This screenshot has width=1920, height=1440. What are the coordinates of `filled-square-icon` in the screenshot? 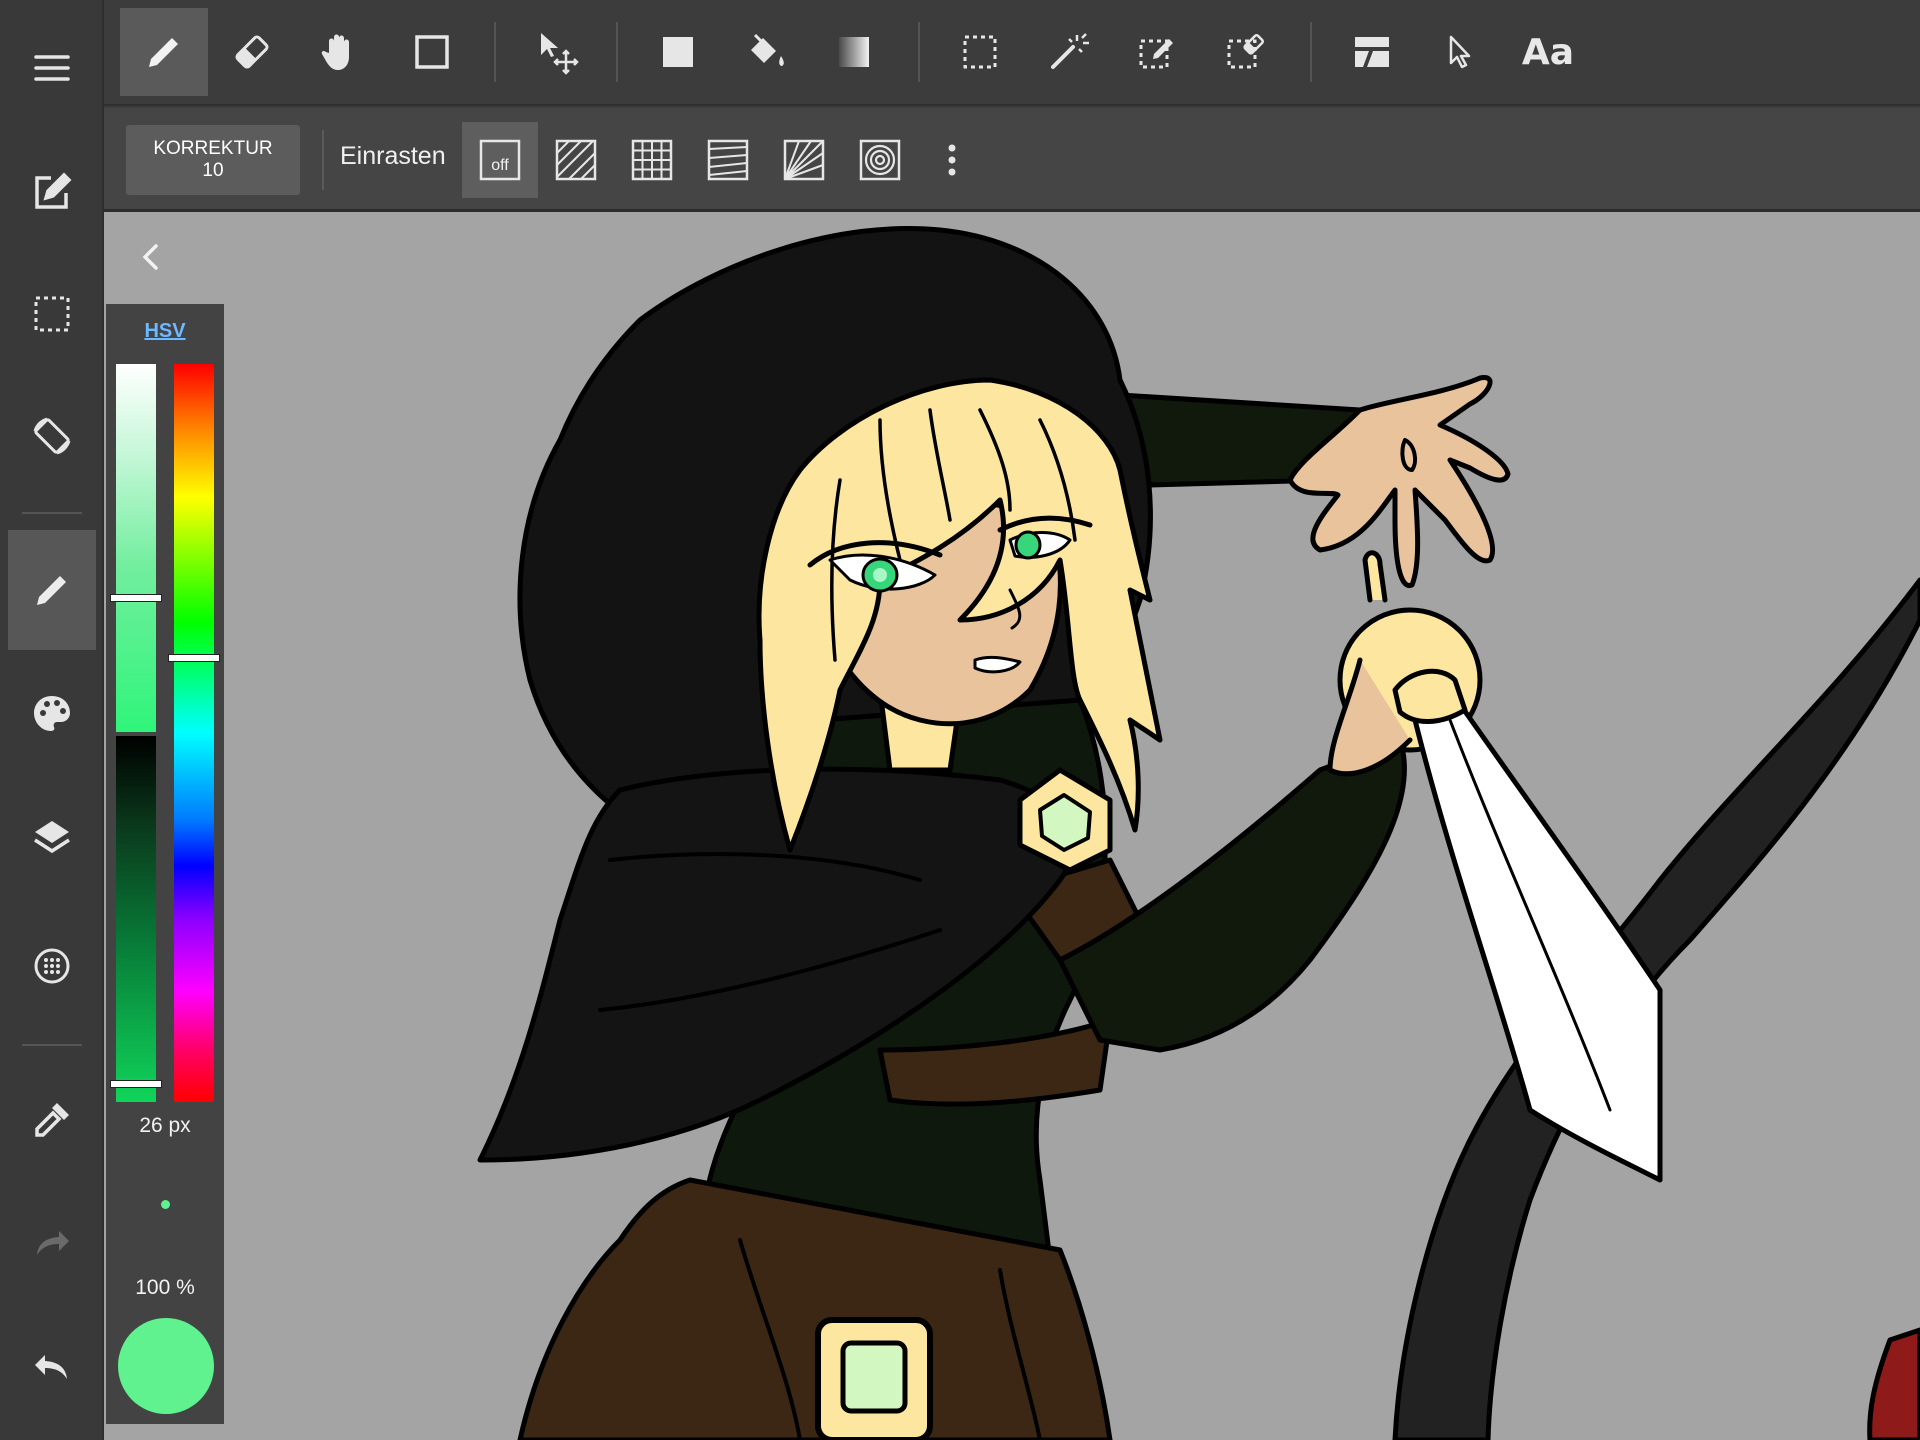 It's located at (678, 52).